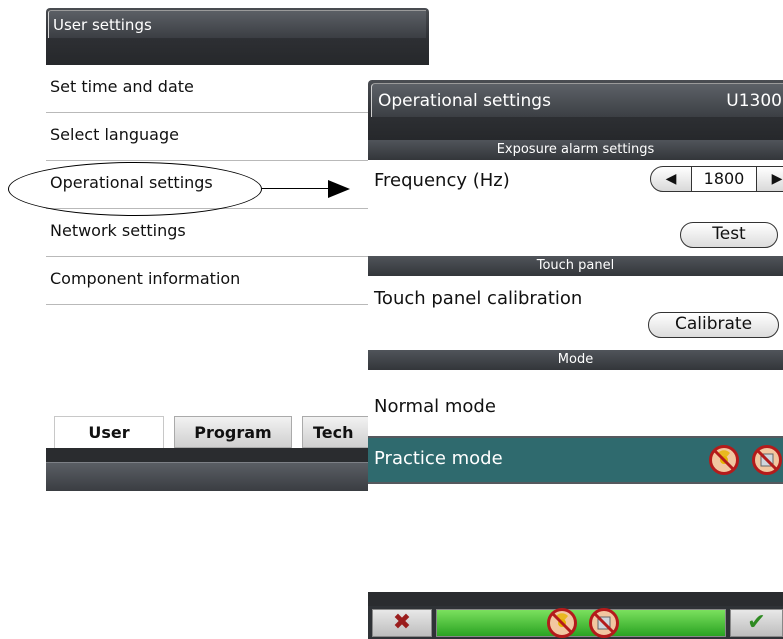 This screenshot has height=639, width=783. Describe the element at coordinates (575, 150) in the screenshot. I see `section-exposure-alarm: Exposure alarm settings` at that location.